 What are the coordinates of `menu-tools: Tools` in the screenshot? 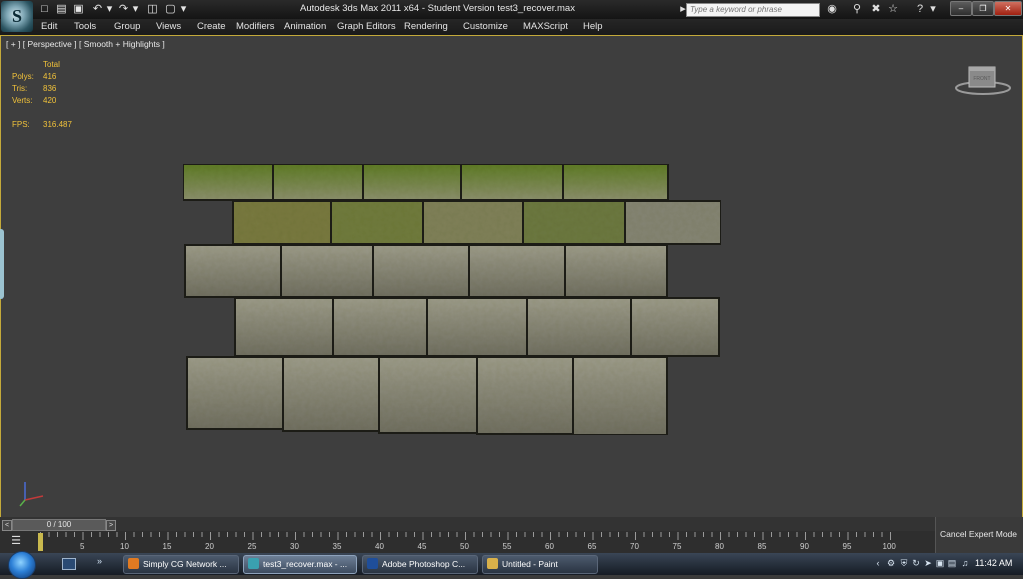 It's located at (85, 26).